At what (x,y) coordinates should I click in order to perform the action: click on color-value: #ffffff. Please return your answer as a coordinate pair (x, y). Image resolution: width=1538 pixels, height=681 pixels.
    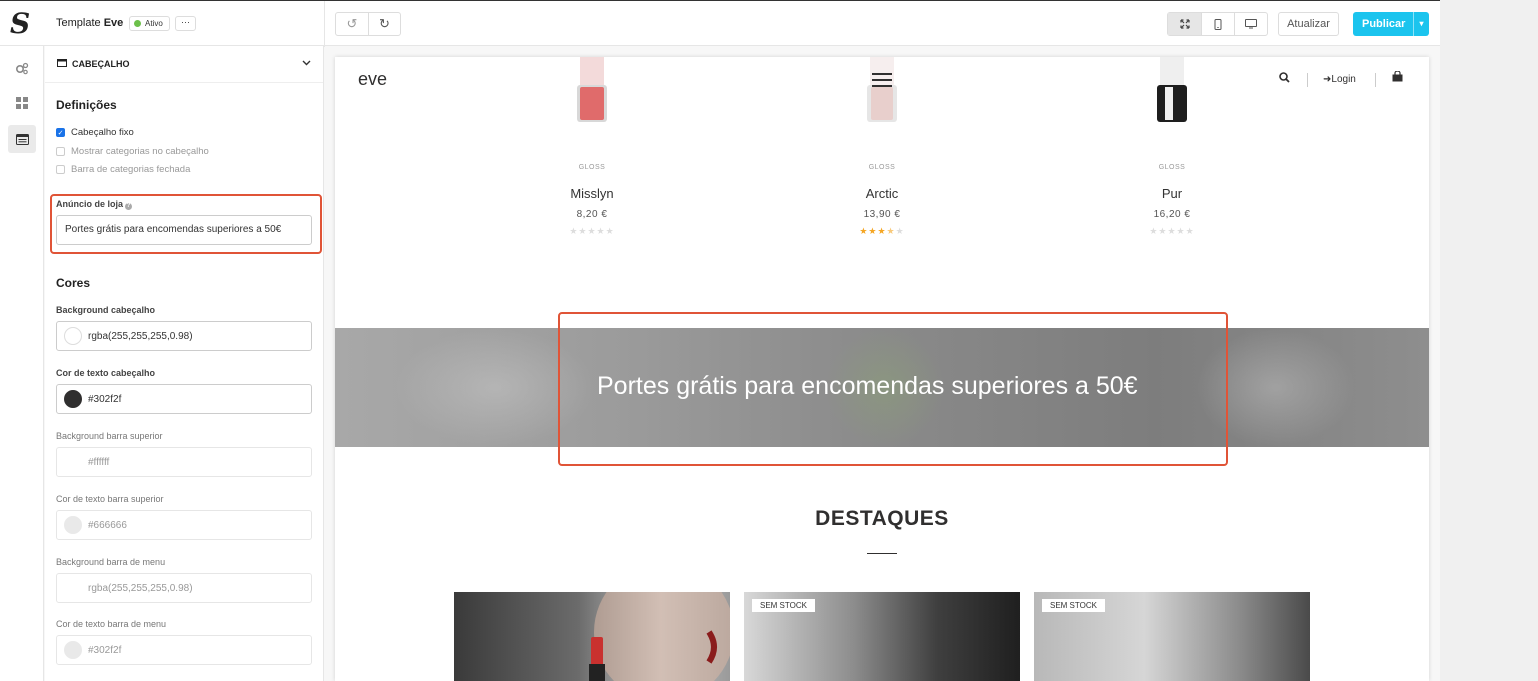
    Looking at the image, I should click on (99, 462).